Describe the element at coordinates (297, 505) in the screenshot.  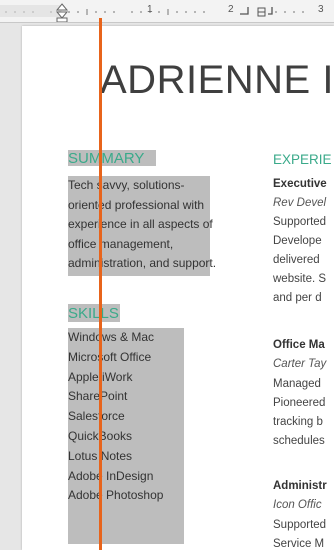
I see `experience-company: Icon Offic` at that location.